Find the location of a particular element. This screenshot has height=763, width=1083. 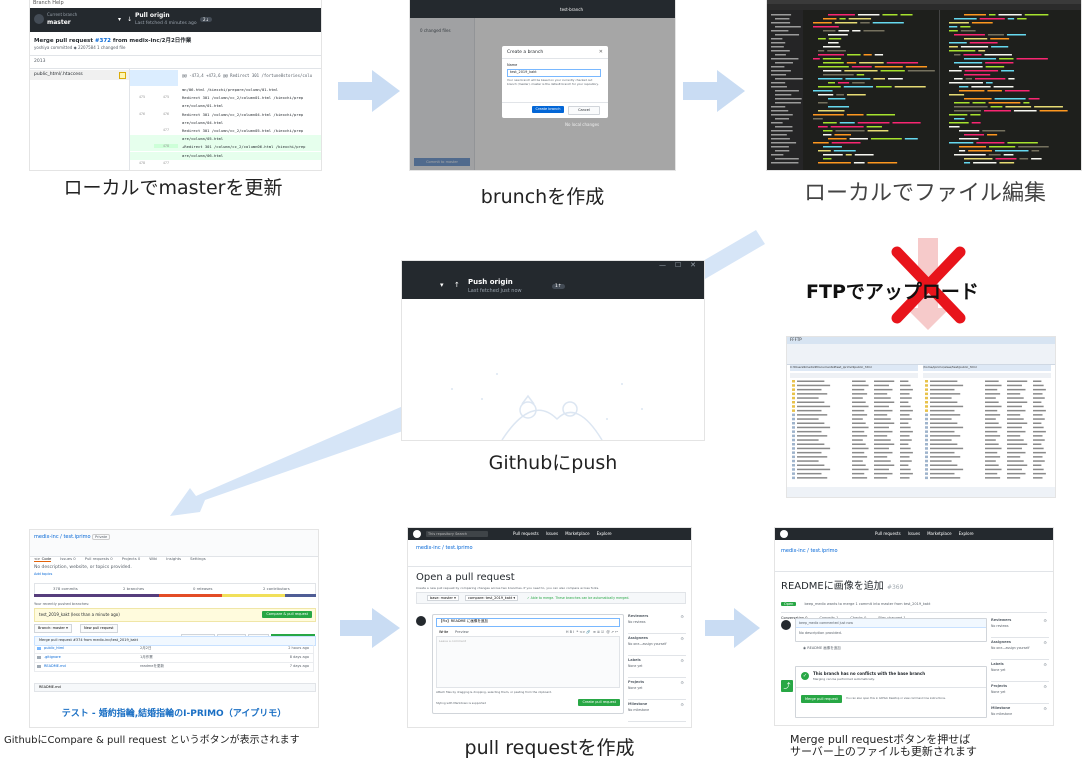

create-pull-request-button: Create pull request is located at coordinates (599, 702).